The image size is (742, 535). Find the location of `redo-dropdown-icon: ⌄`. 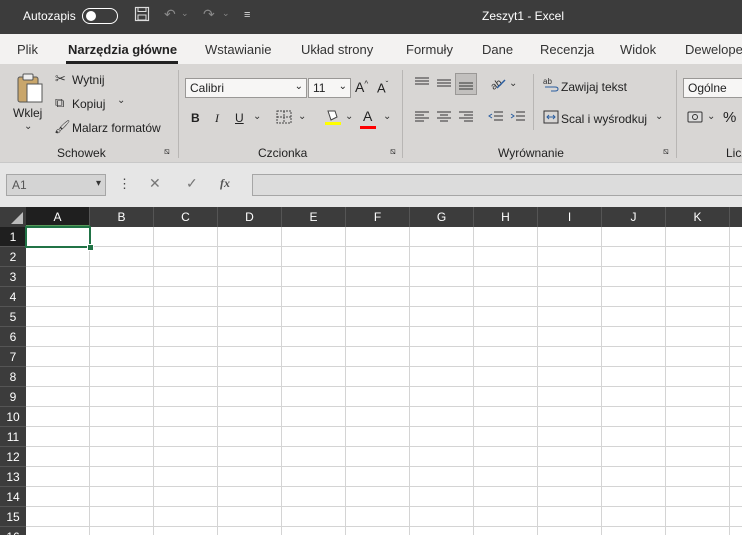

redo-dropdown-icon: ⌄ is located at coordinates (226, 13).